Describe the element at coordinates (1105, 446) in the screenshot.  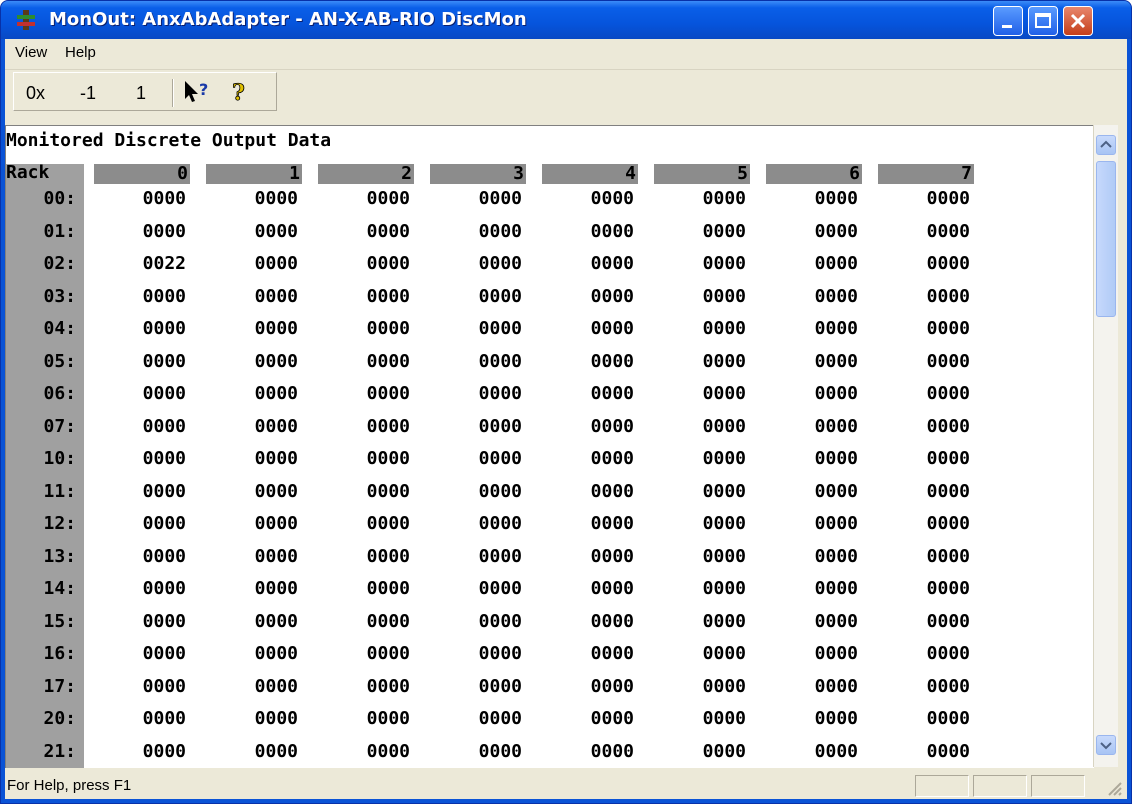
I see `vertical-scrollbar` at that location.